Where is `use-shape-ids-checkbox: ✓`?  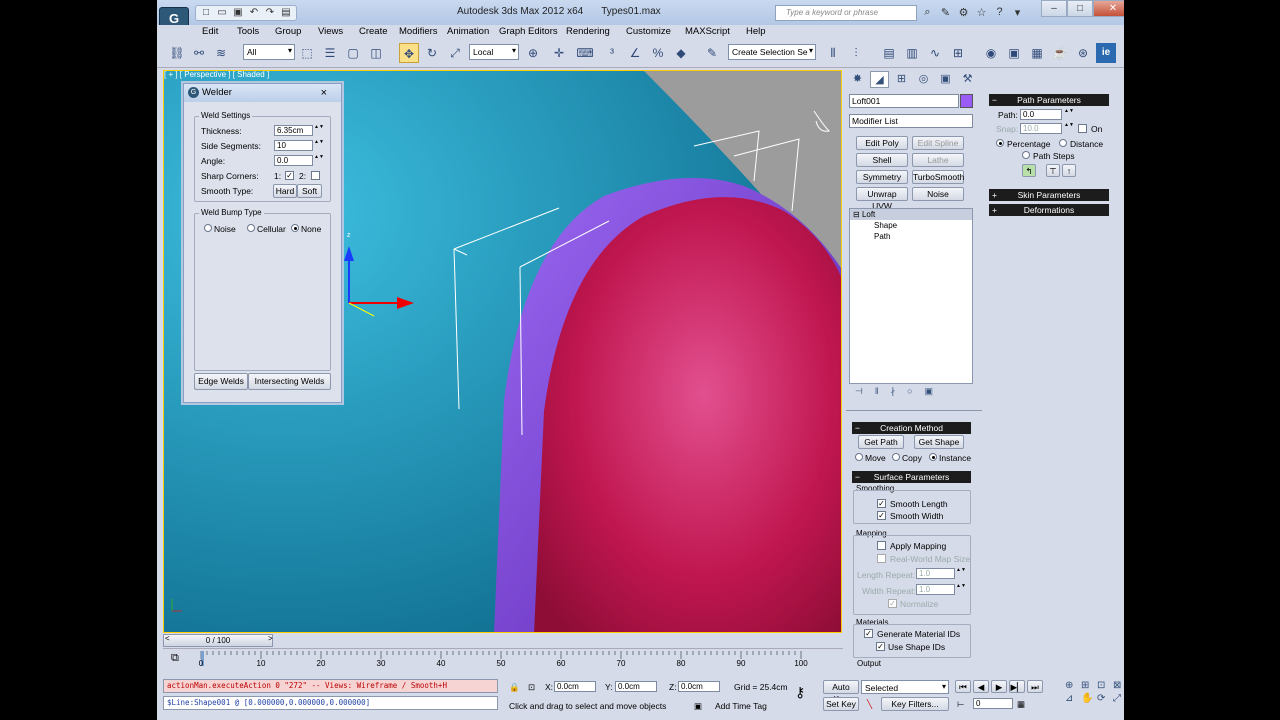 use-shape-ids-checkbox: ✓ is located at coordinates (880, 646).